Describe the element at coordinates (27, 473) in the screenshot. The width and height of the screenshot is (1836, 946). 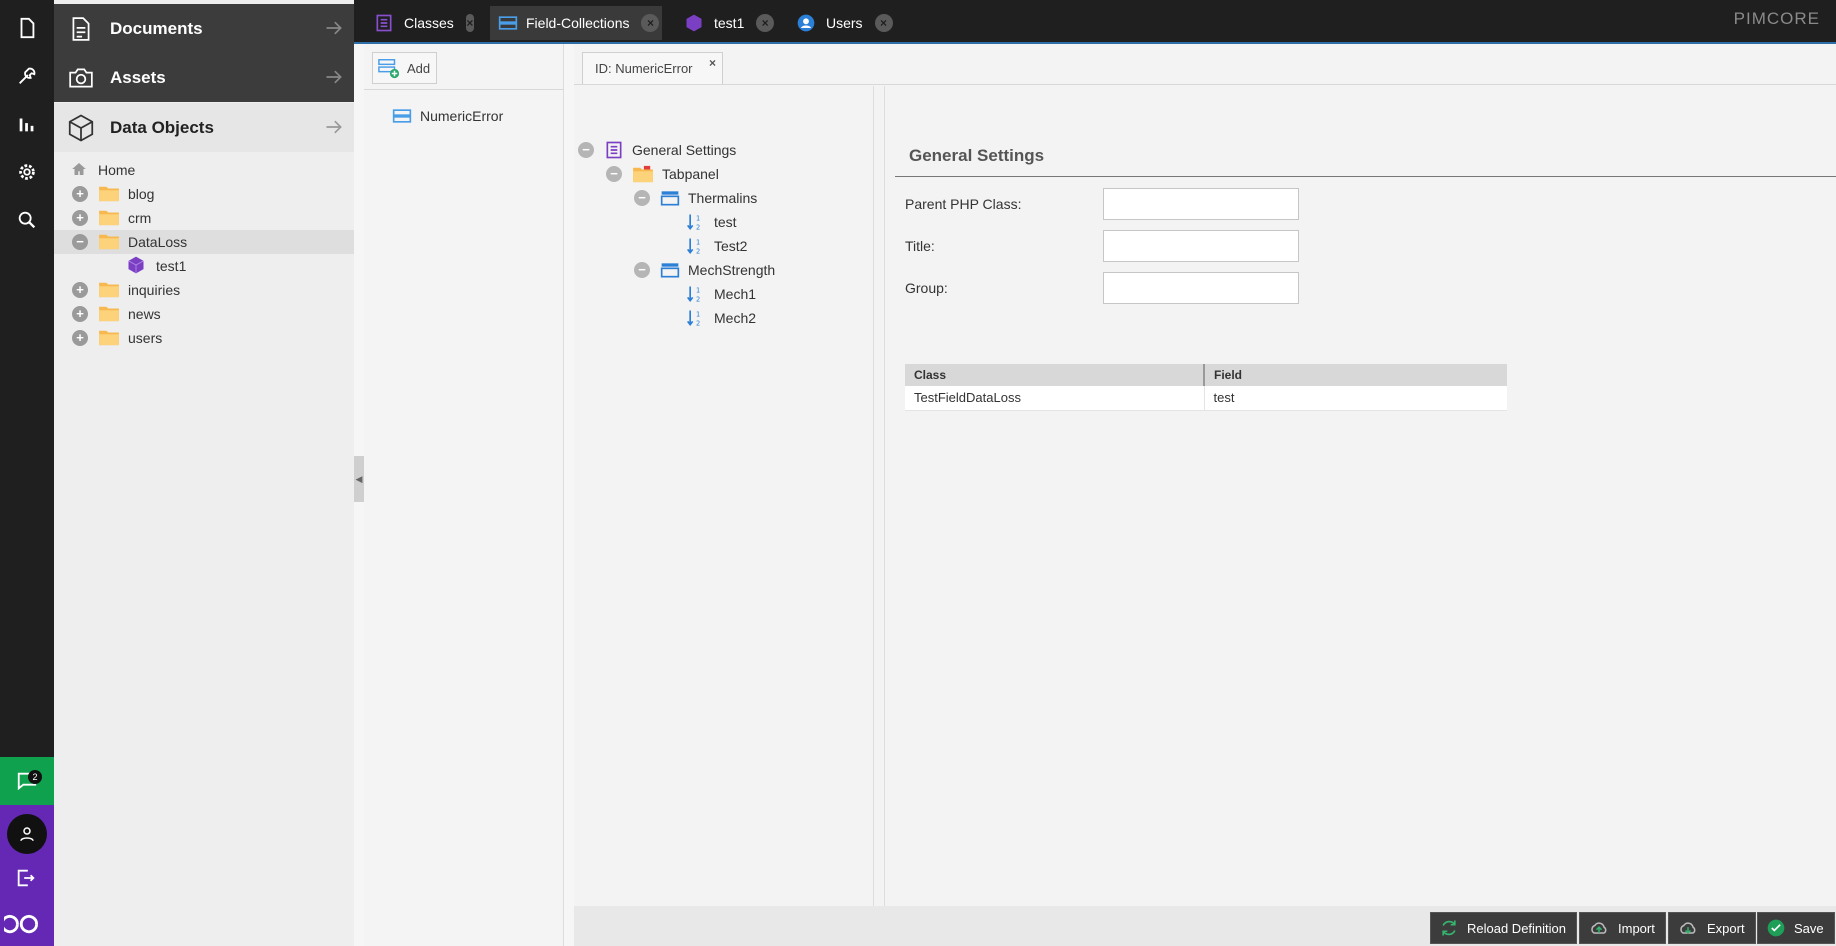
I see `main-icon-rail: 2` at that location.